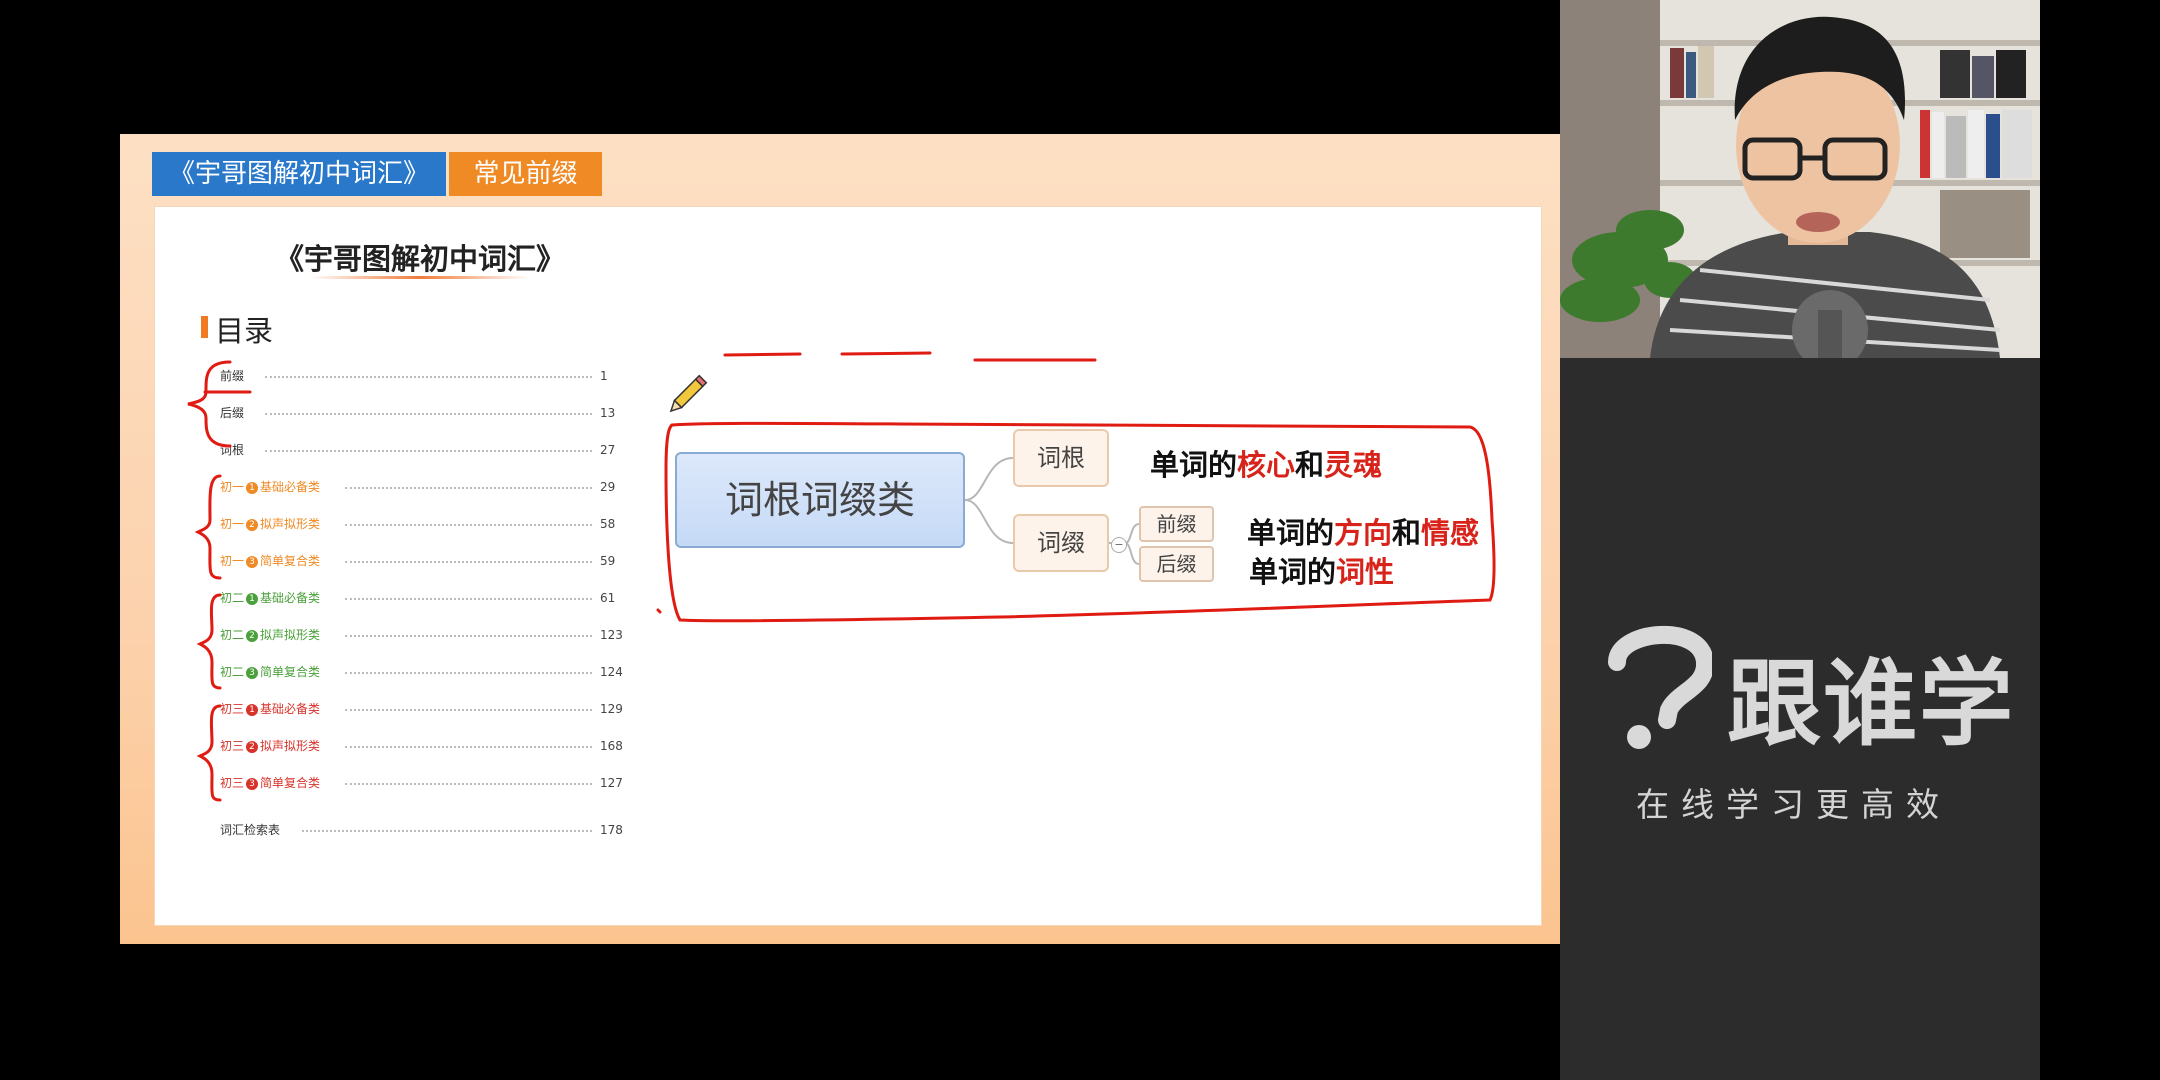 Image resolution: width=2160 pixels, height=1080 pixels. I want to click on brand-name: 跟谁学, so click(1871, 704).